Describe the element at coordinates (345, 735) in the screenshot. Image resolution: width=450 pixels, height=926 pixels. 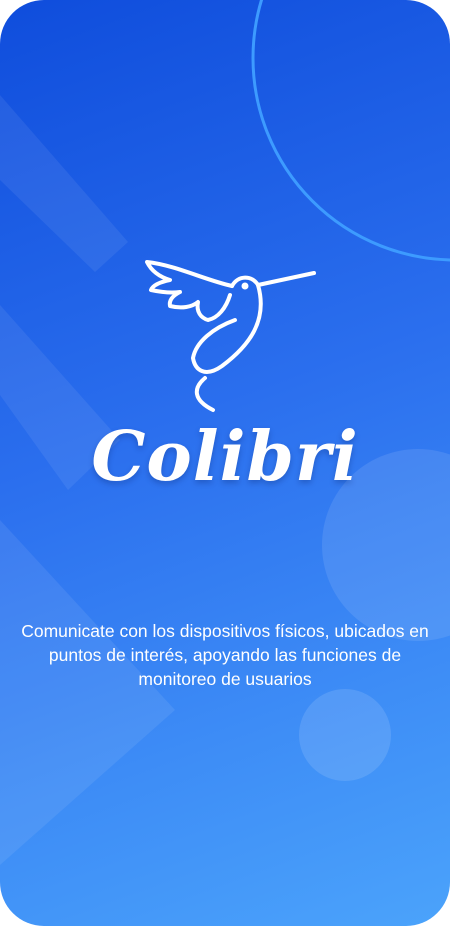
I see `circle-decoration` at that location.